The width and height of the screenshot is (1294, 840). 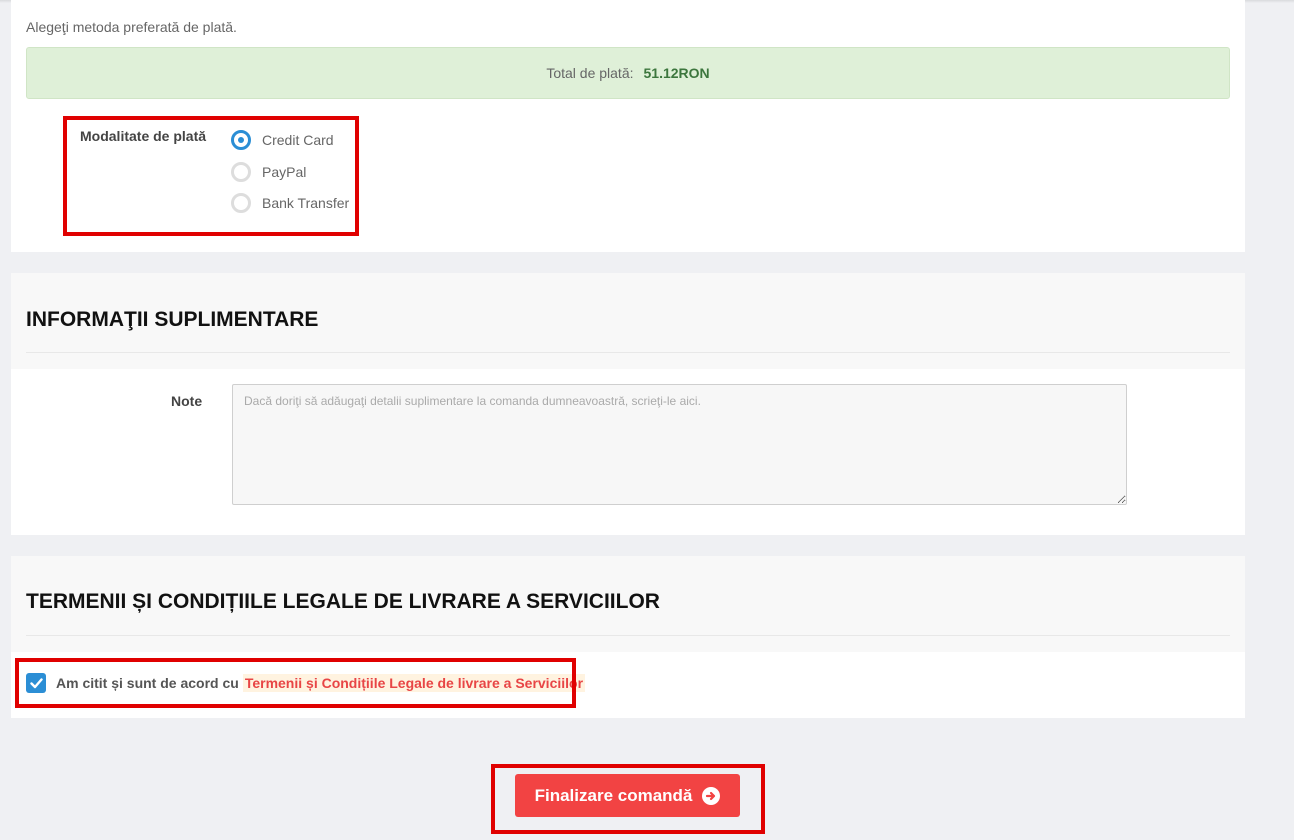 I want to click on arrow-circle-right-icon, so click(x=711, y=795).